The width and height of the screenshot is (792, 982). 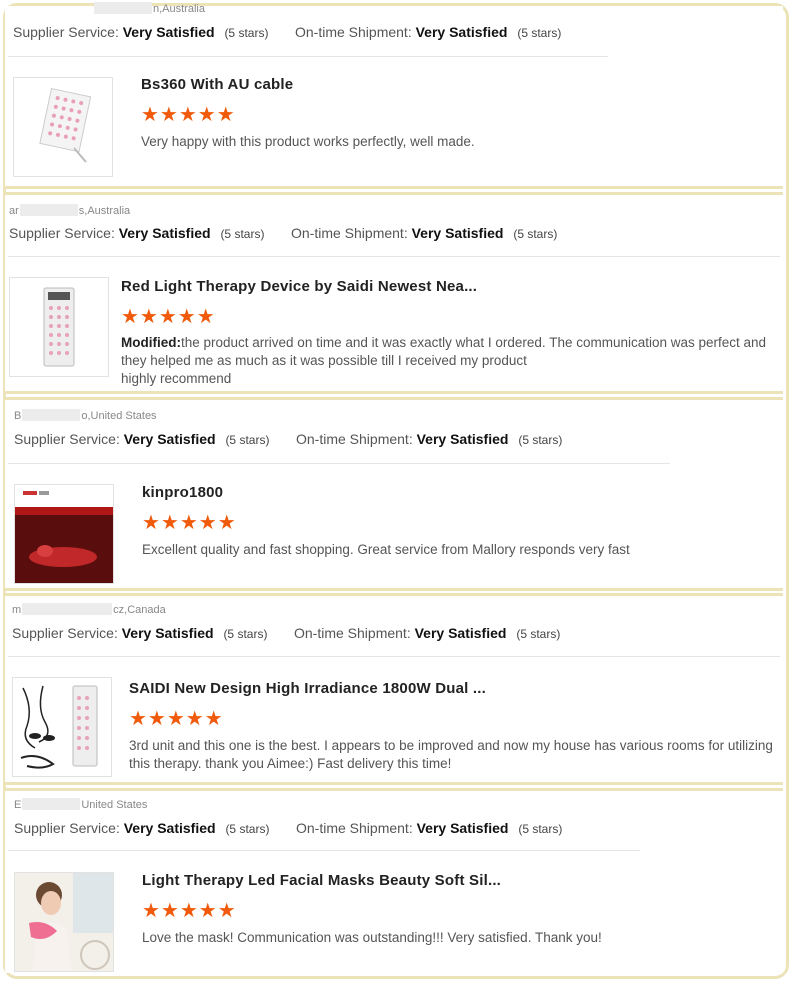 What do you see at coordinates (217, 84) in the screenshot?
I see `product-title: Bs360 With AU cable` at bounding box center [217, 84].